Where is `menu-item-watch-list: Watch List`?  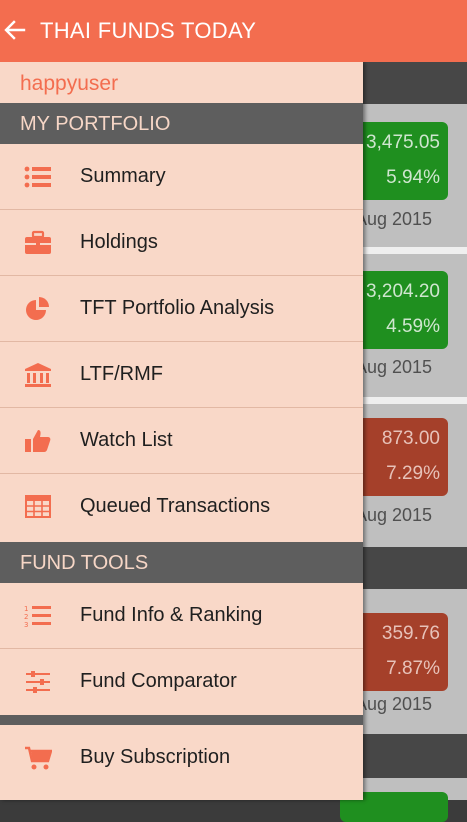
menu-item-watch-list: Watch List is located at coordinates (181, 441).